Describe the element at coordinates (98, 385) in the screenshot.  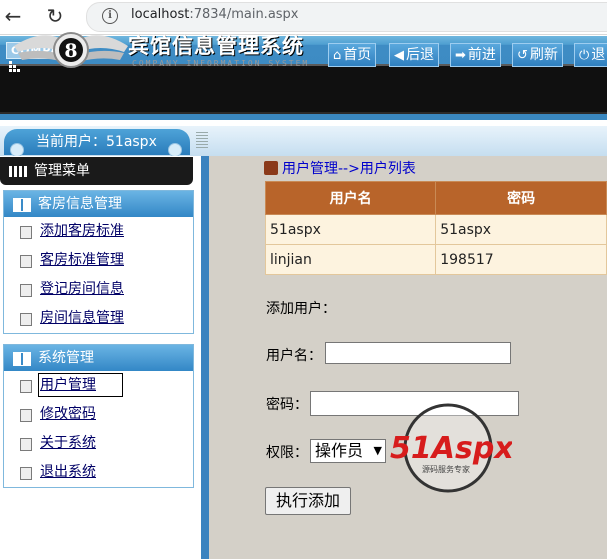
I see `sidebar-item-user-manage: 用户管理` at that location.